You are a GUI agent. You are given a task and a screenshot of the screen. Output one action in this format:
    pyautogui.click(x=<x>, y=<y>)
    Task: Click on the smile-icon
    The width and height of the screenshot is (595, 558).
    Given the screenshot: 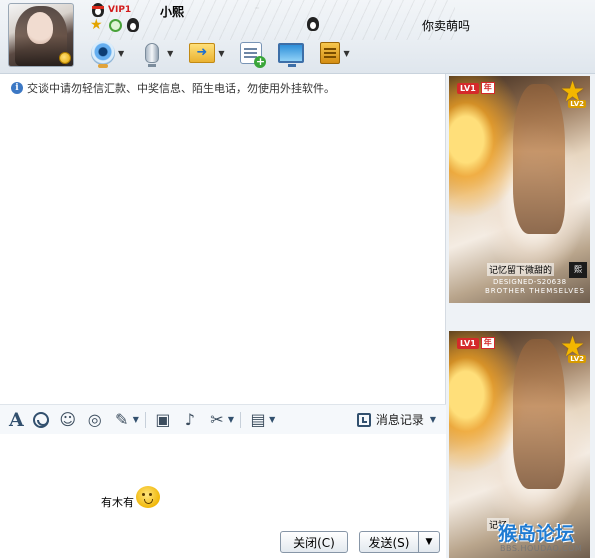 What is the action you would take?
    pyautogui.click(x=40, y=419)
    